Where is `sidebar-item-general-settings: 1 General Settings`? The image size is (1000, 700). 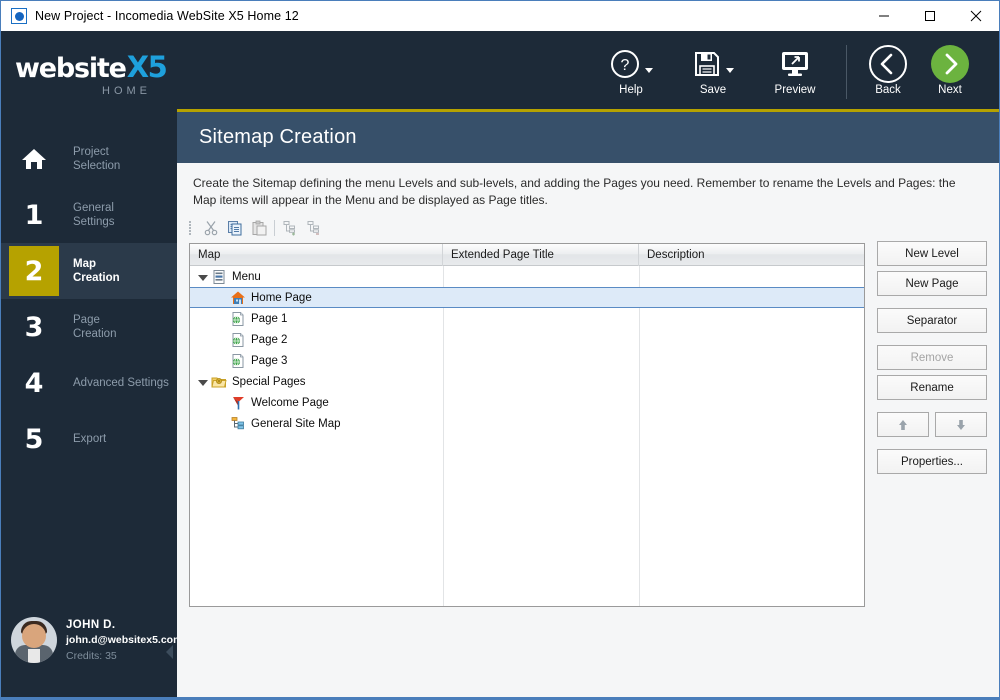
sidebar-item-general-settings: 1 General Settings is located at coordinates (89, 215).